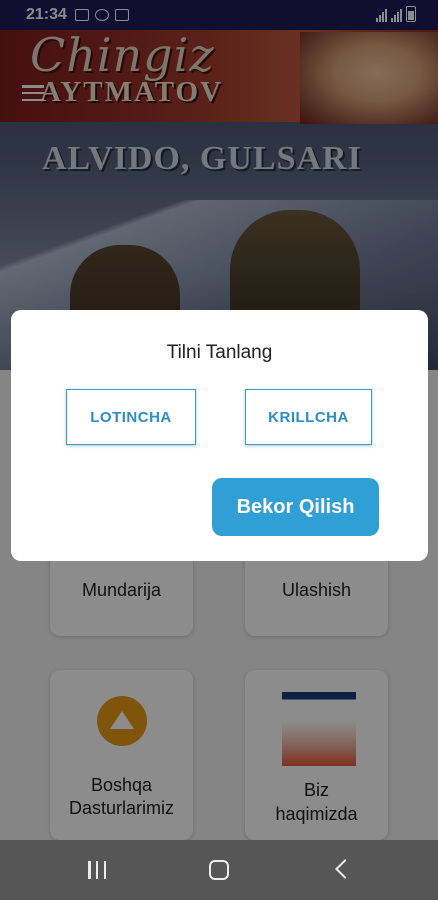  I want to click on back-icon, so click(345, 869).